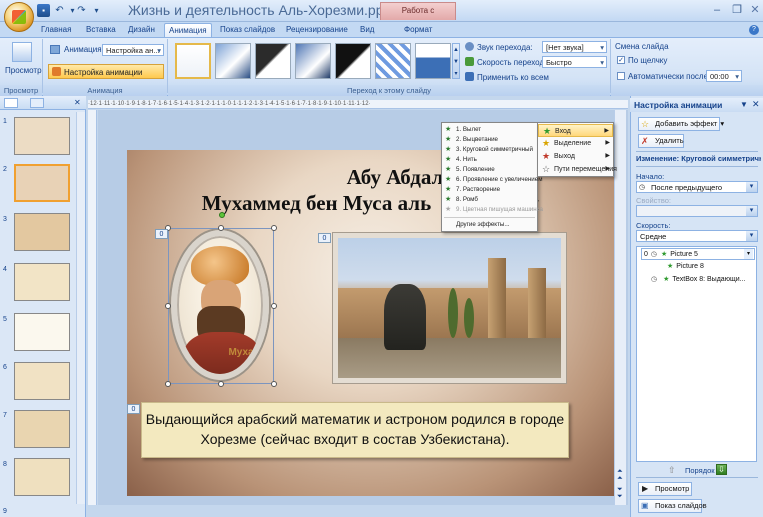  What do you see at coordinates (575, 130) in the screenshot?
I see `submenu-entrance: ★ Вход ▶` at bounding box center [575, 130].